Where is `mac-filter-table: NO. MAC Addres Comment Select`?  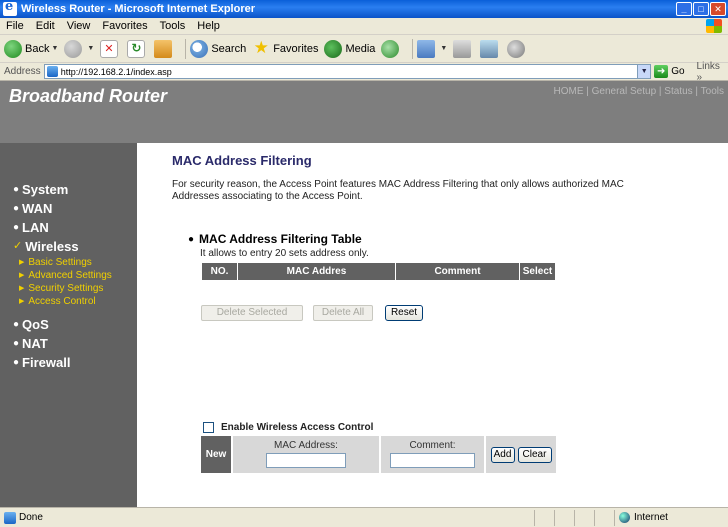 mac-filter-table: NO. MAC Addres Comment Select is located at coordinates (378, 271).